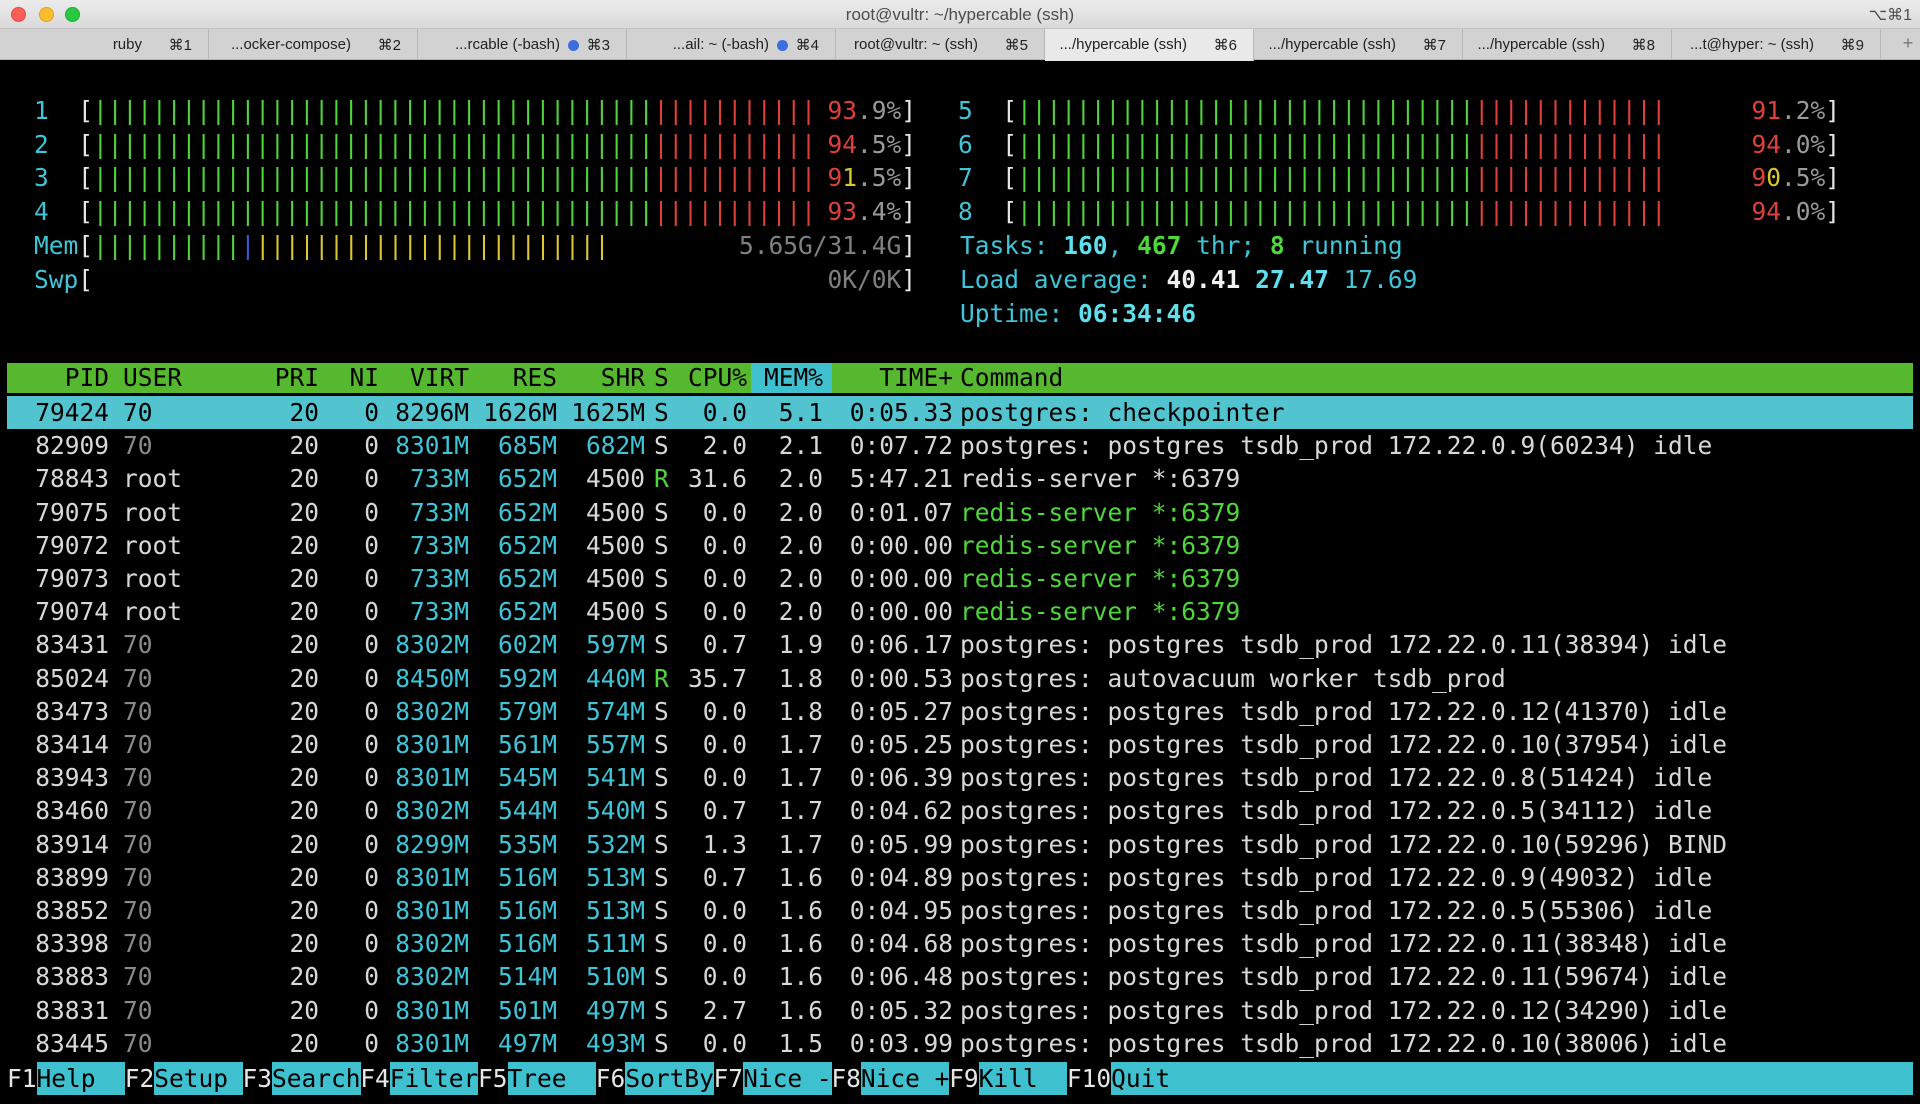  What do you see at coordinates (782, 45) in the screenshot?
I see `activity-dot-icon` at bounding box center [782, 45].